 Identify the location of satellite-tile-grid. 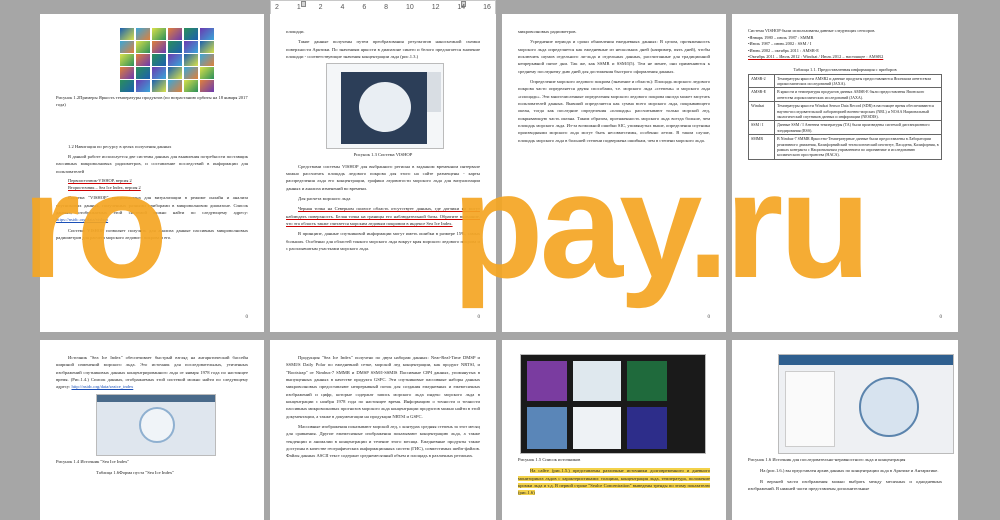
(168, 60).